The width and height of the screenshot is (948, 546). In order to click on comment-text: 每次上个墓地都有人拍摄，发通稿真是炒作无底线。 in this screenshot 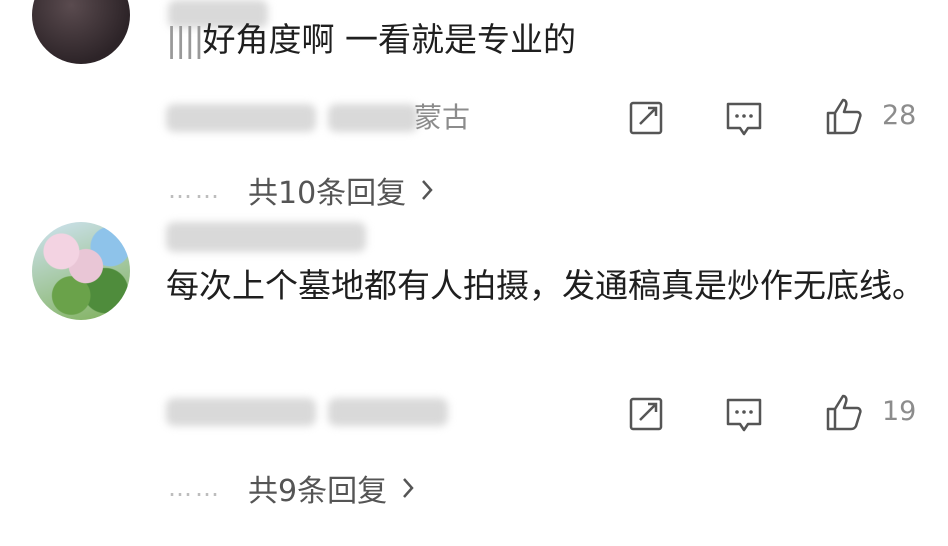, I will do `click(545, 285)`.